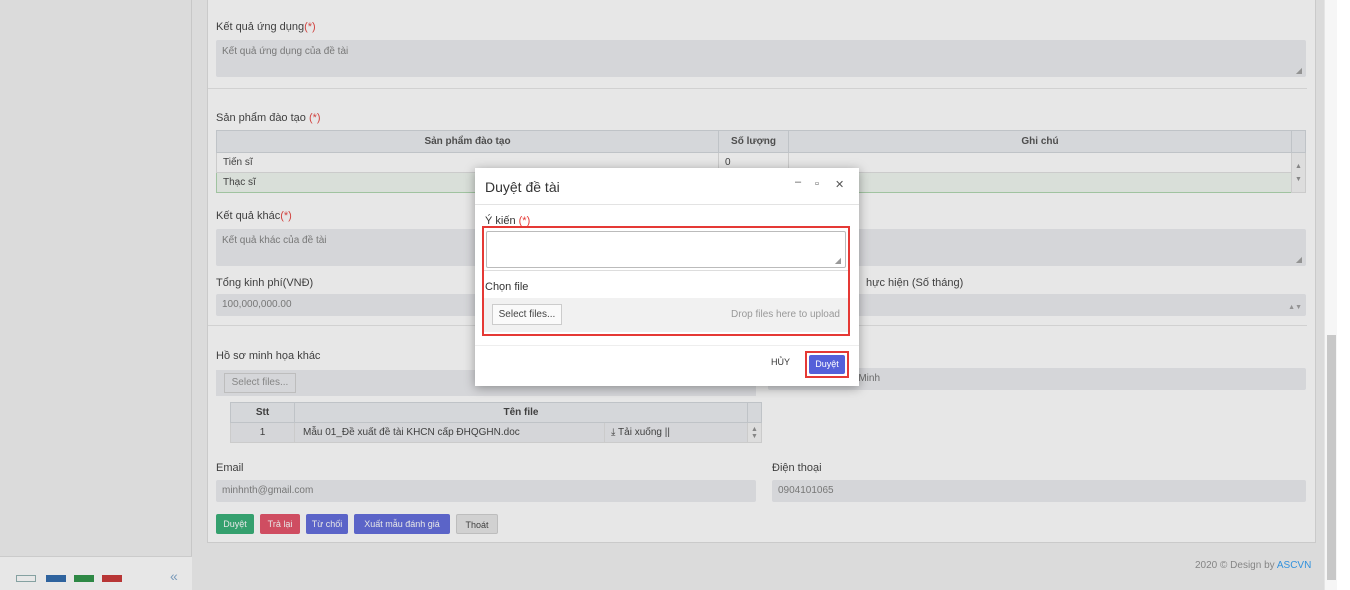 The height and width of the screenshot is (590, 1350). What do you see at coordinates (839, 184) in the screenshot?
I see `close-icon: ✕` at bounding box center [839, 184].